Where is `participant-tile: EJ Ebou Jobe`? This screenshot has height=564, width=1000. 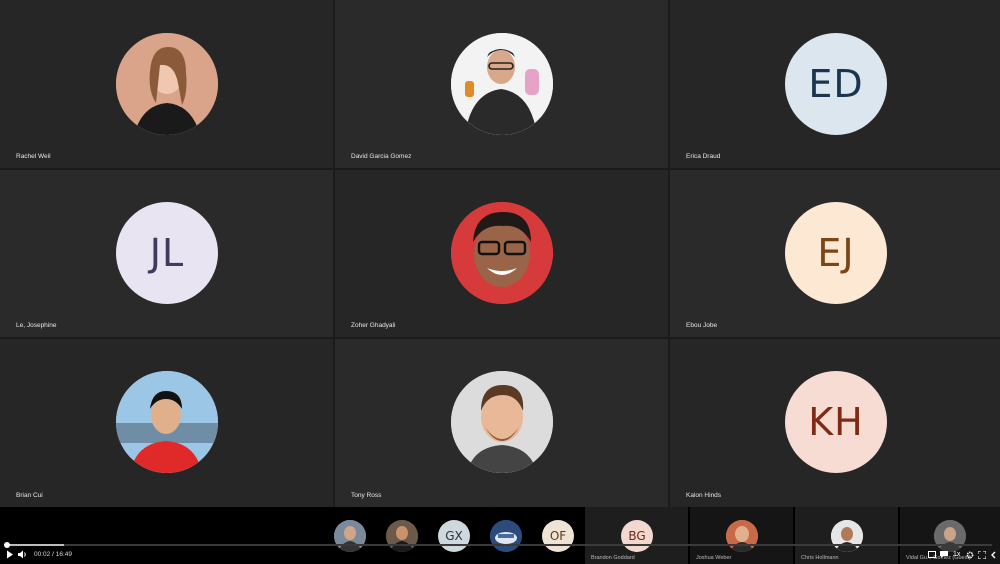 participant-tile: EJ Ebou Jobe is located at coordinates (835, 253).